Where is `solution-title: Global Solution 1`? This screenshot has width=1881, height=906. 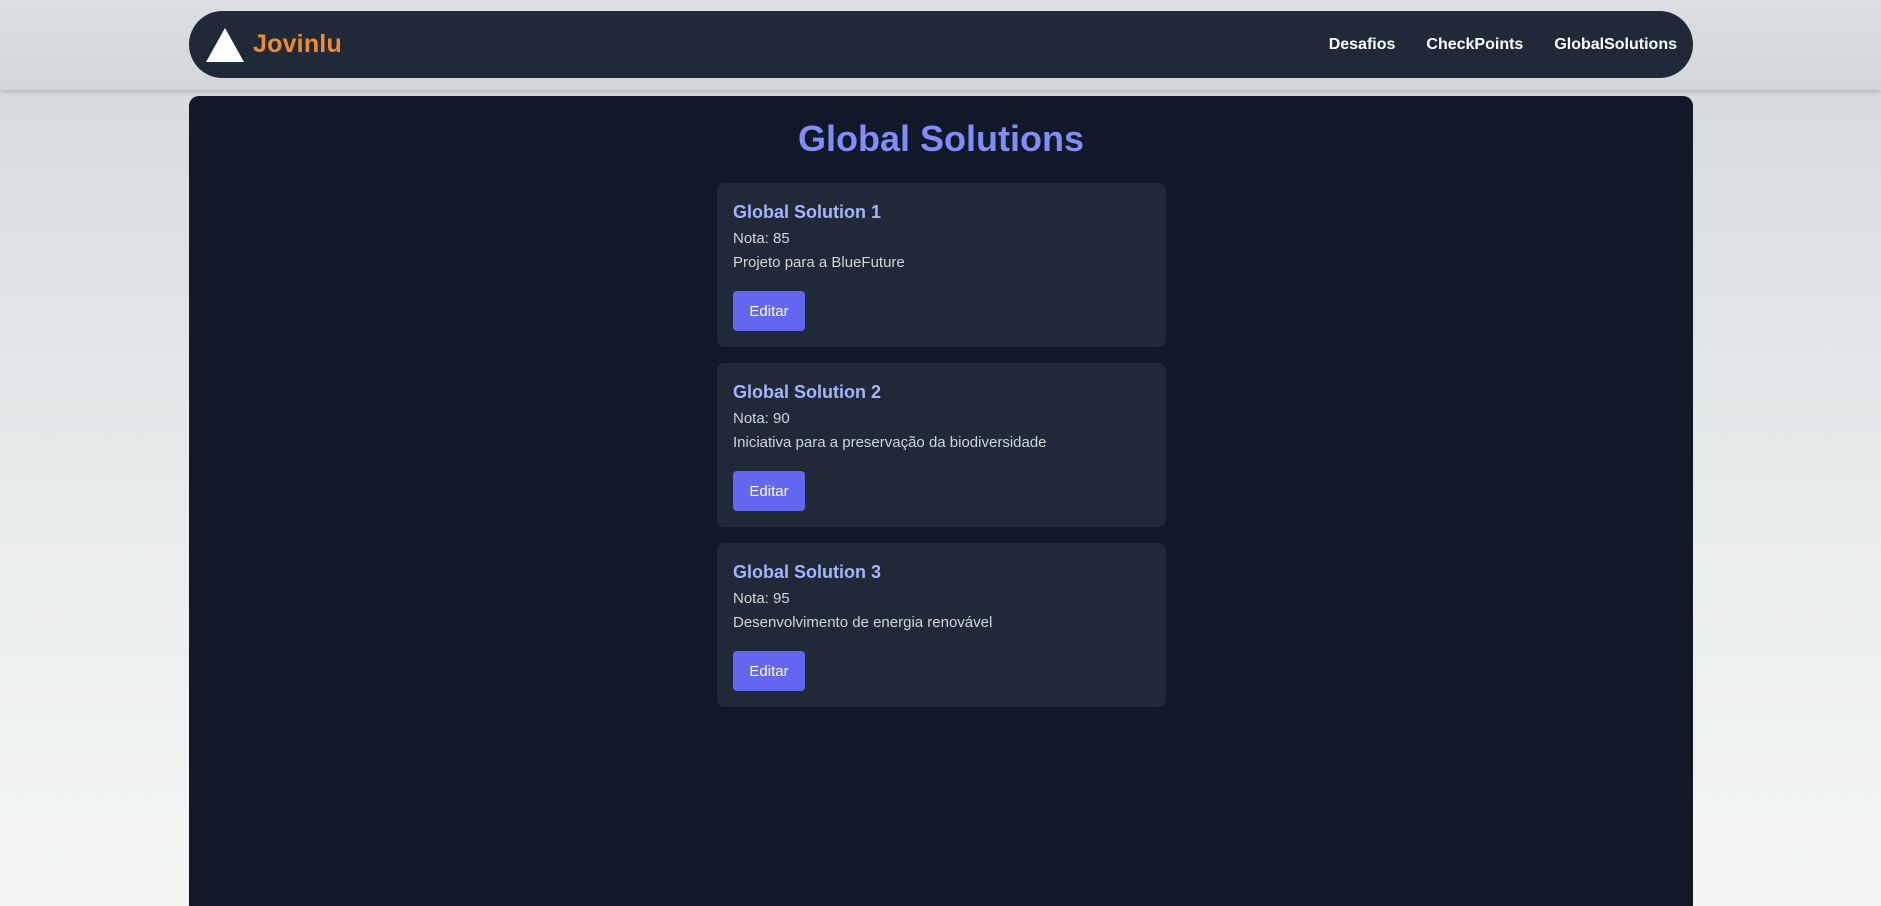 solution-title: Global Solution 1 is located at coordinates (807, 212).